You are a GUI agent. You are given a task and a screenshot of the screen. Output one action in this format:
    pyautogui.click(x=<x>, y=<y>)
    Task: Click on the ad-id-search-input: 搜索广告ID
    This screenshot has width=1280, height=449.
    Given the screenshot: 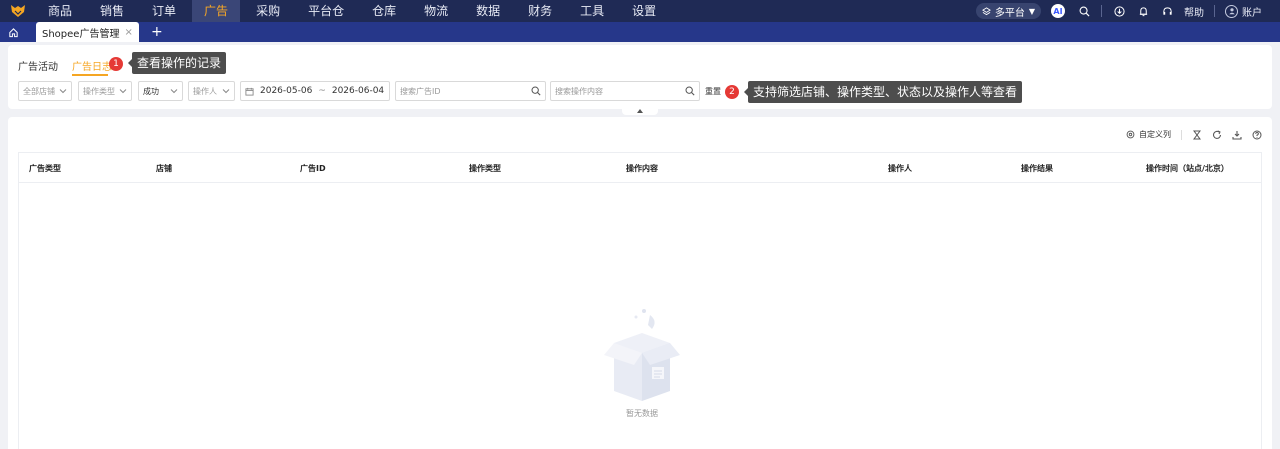 What is the action you would take?
    pyautogui.click(x=470, y=91)
    